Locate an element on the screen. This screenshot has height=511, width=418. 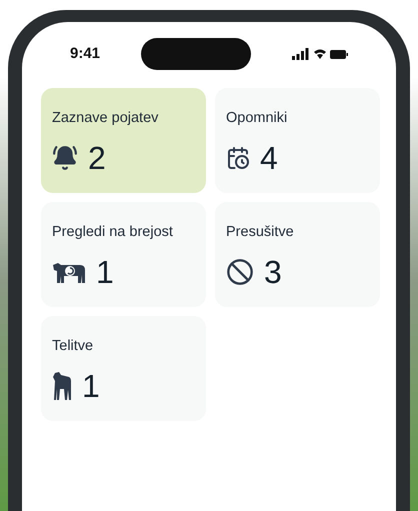
calf-icon is located at coordinates (62, 385).